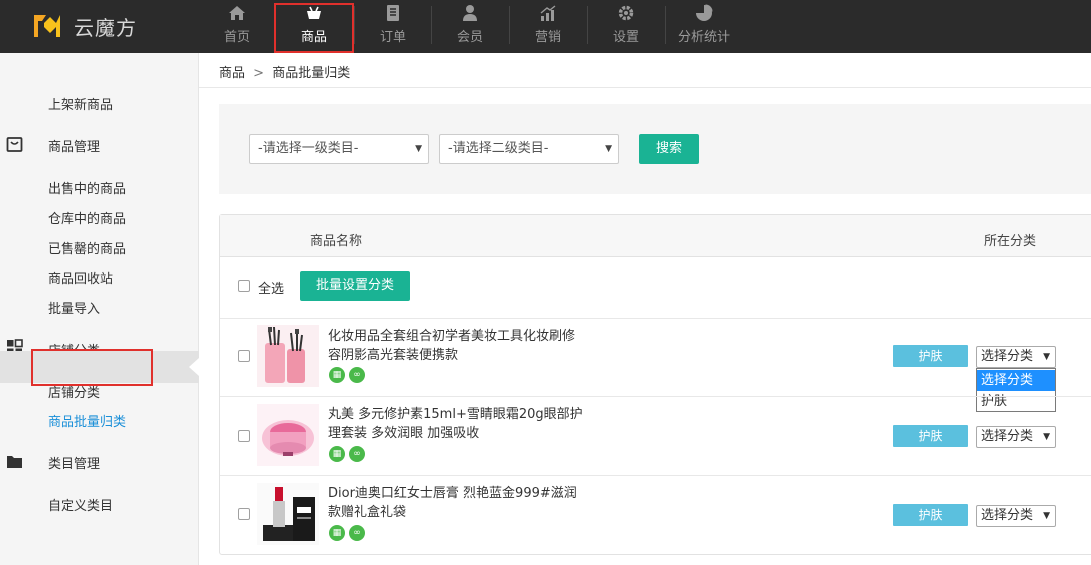  What do you see at coordinates (92, 367) in the screenshot?
I see `sidebar-highlight-box` at bounding box center [92, 367].